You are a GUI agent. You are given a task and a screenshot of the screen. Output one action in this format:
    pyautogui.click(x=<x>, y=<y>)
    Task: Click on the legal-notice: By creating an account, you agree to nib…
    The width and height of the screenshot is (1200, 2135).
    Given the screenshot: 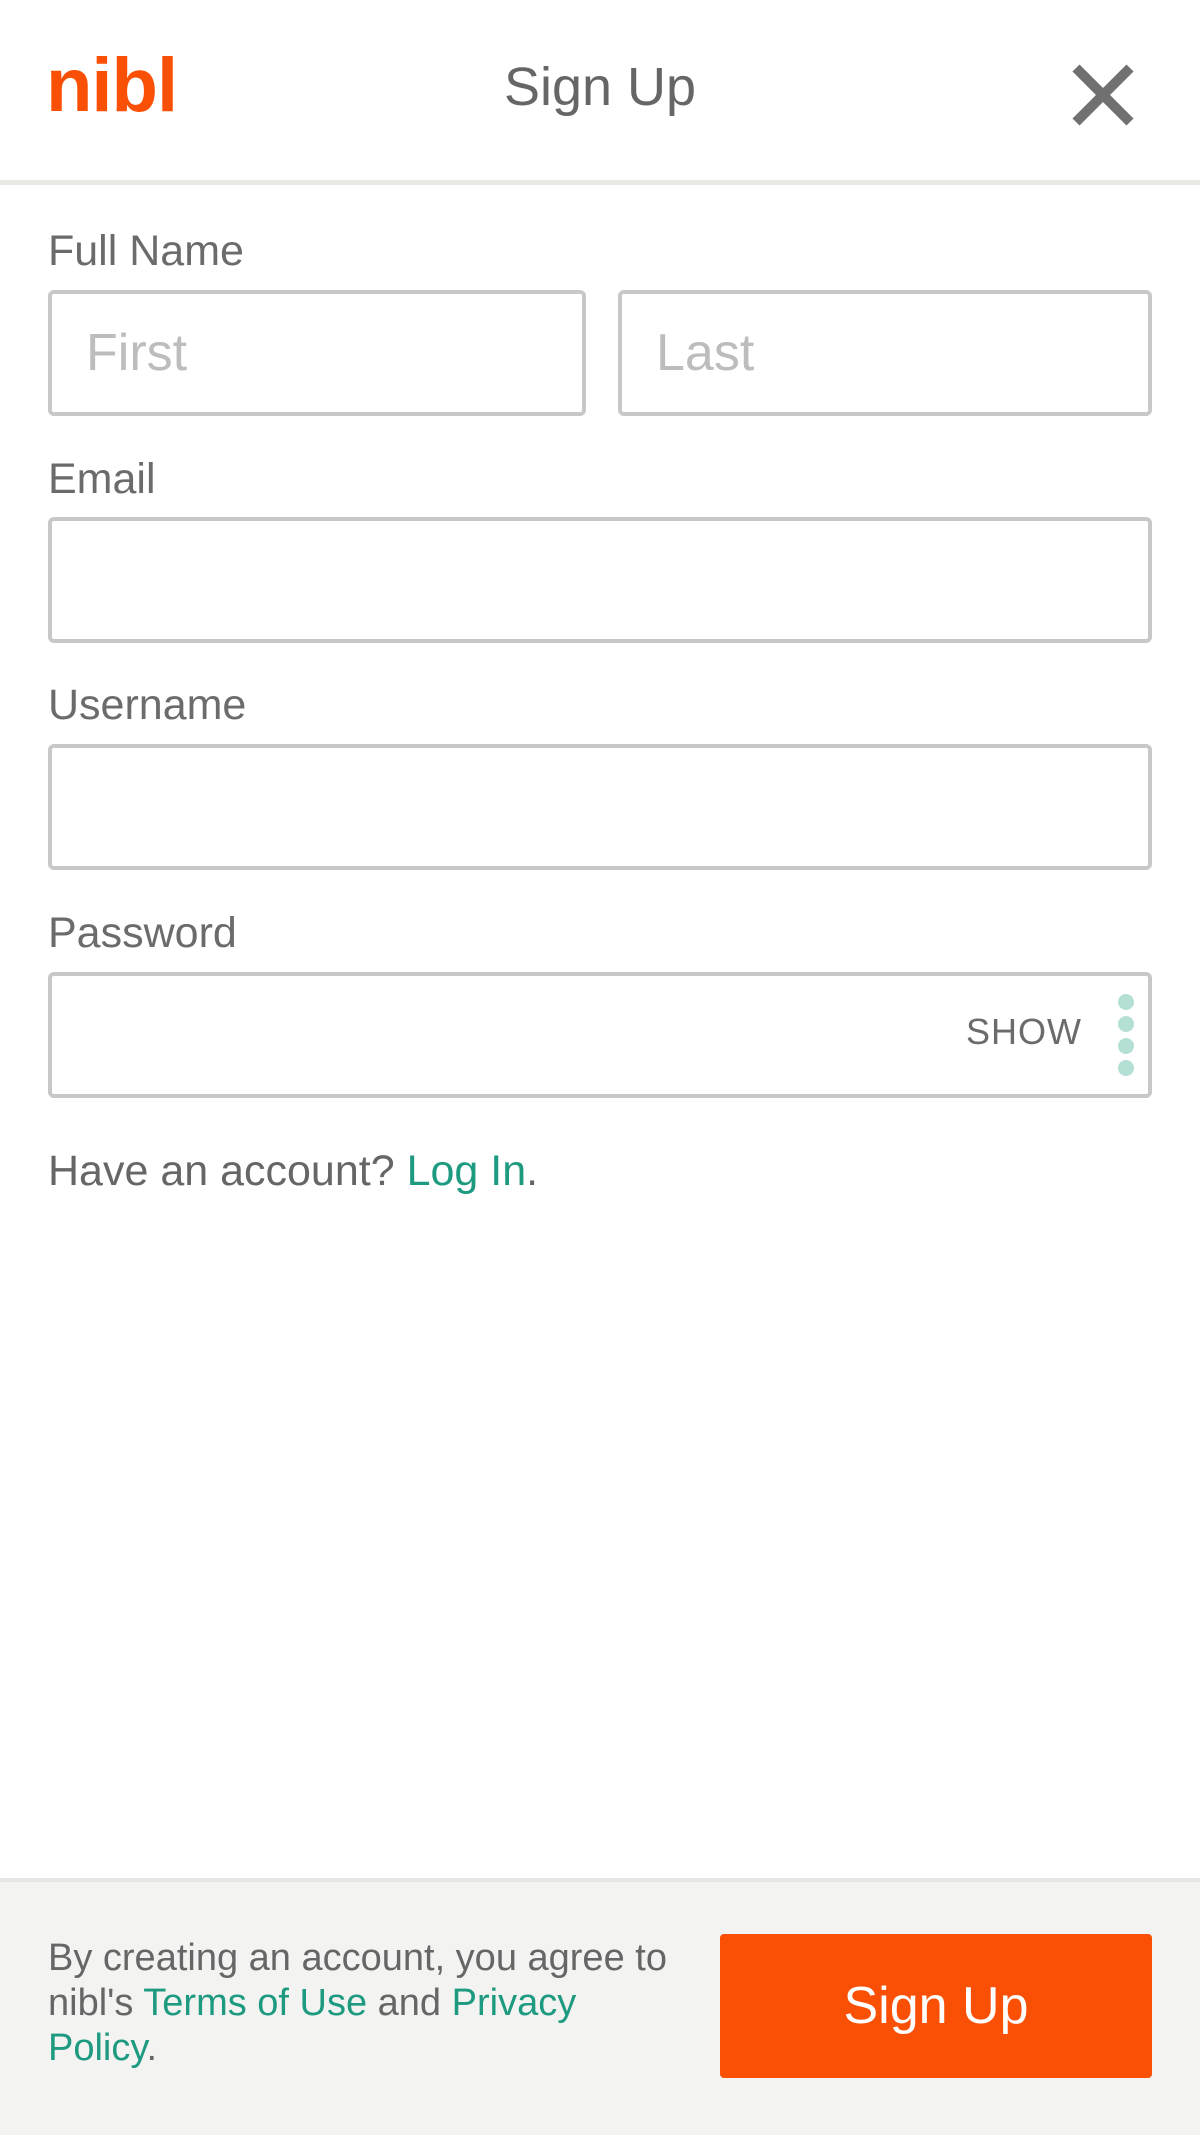 What is the action you would take?
    pyautogui.click(x=358, y=2003)
    